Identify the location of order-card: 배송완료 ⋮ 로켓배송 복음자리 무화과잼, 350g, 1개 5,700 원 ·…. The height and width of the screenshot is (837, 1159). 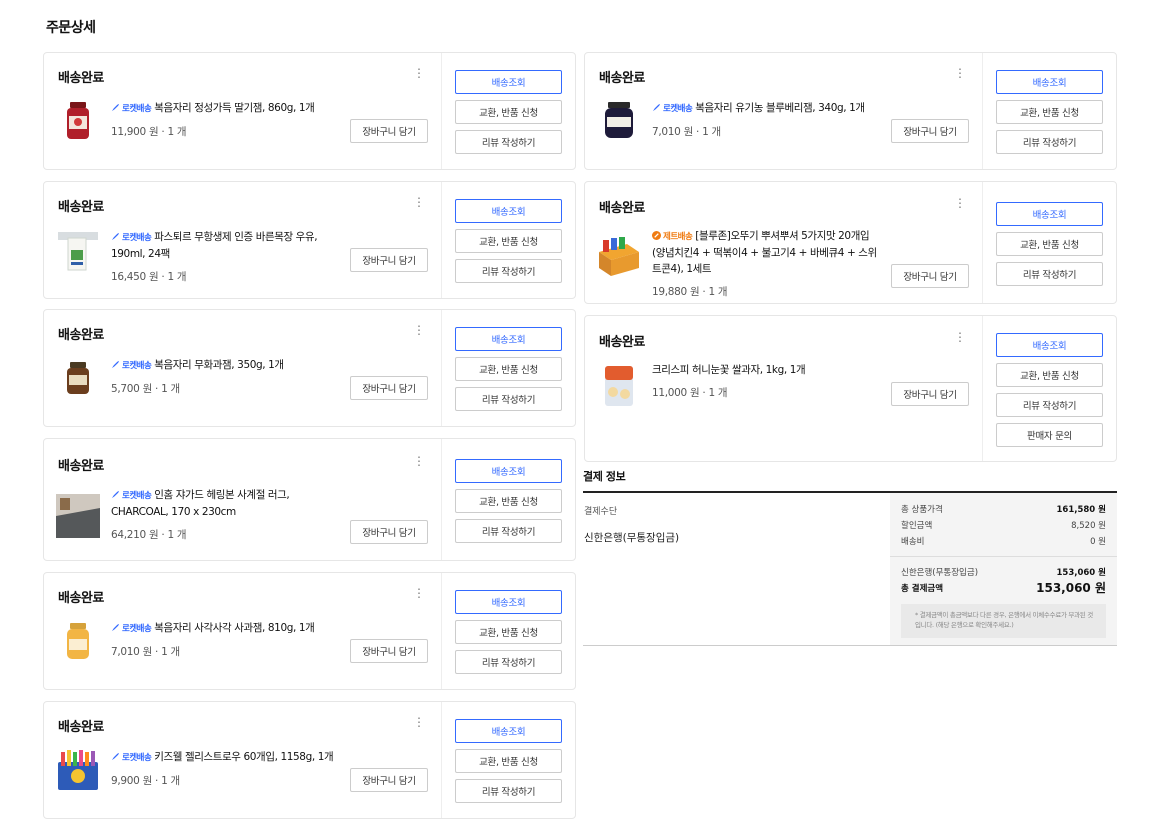
(309, 368).